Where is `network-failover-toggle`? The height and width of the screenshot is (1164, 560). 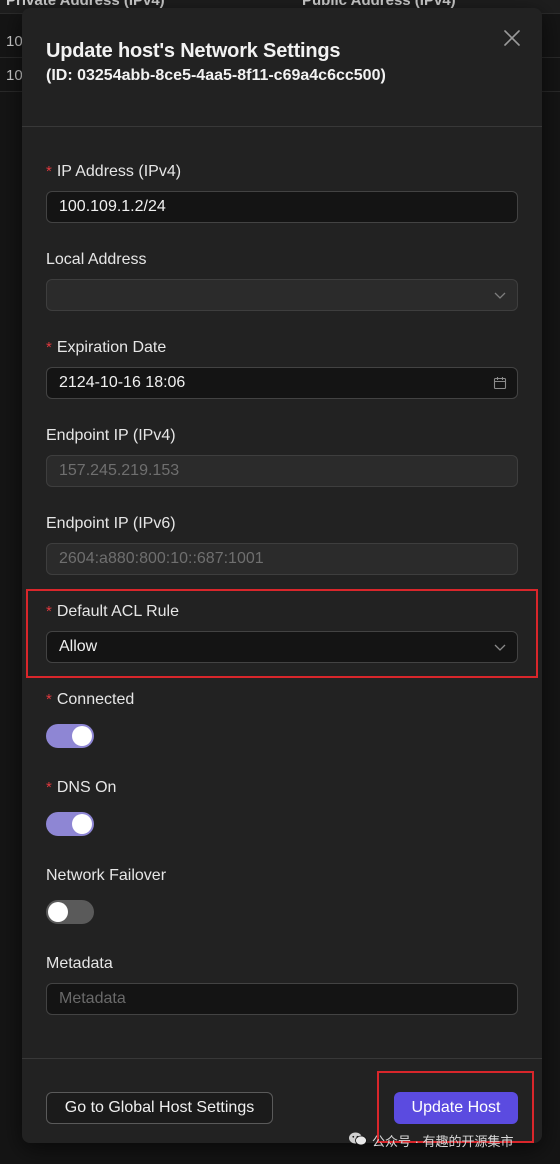
network-failover-toggle is located at coordinates (70, 912).